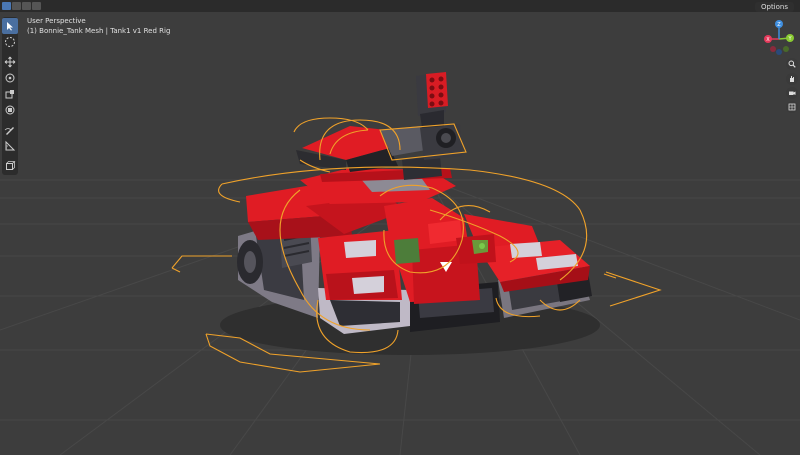 The width and height of the screenshot is (800, 455). I want to click on select-box-tool, so click(10, 26).